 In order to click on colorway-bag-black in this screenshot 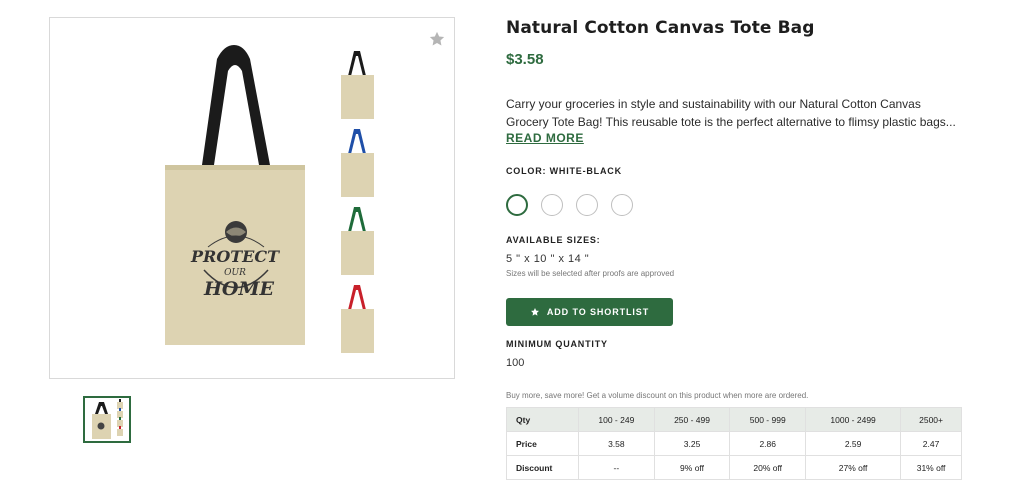, I will do `click(357, 85)`.